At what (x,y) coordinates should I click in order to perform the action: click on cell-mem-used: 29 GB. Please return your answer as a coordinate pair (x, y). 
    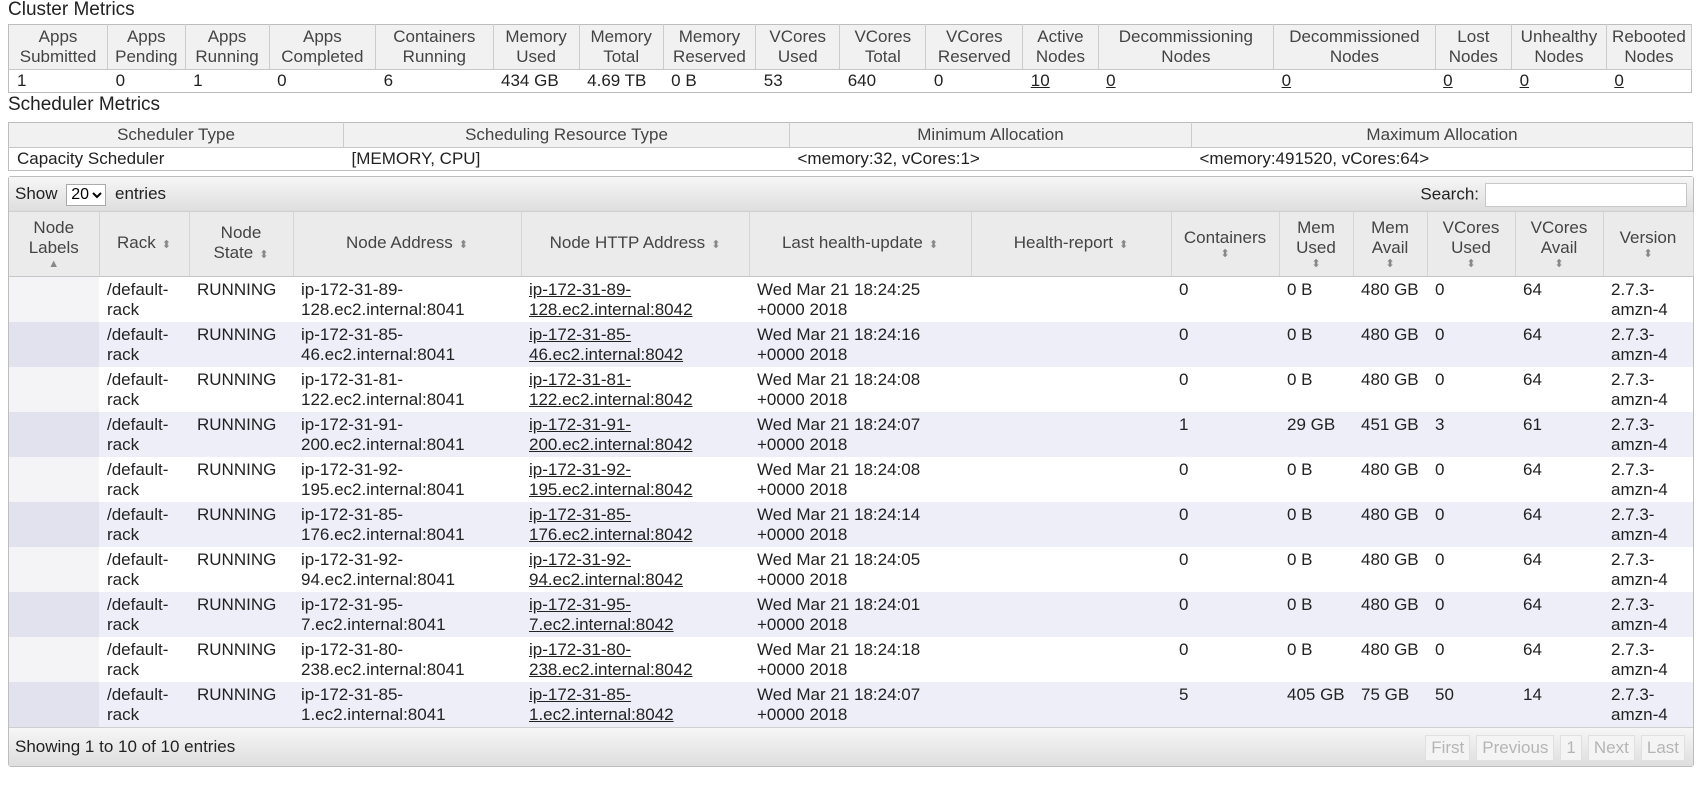
    Looking at the image, I should click on (1316, 434).